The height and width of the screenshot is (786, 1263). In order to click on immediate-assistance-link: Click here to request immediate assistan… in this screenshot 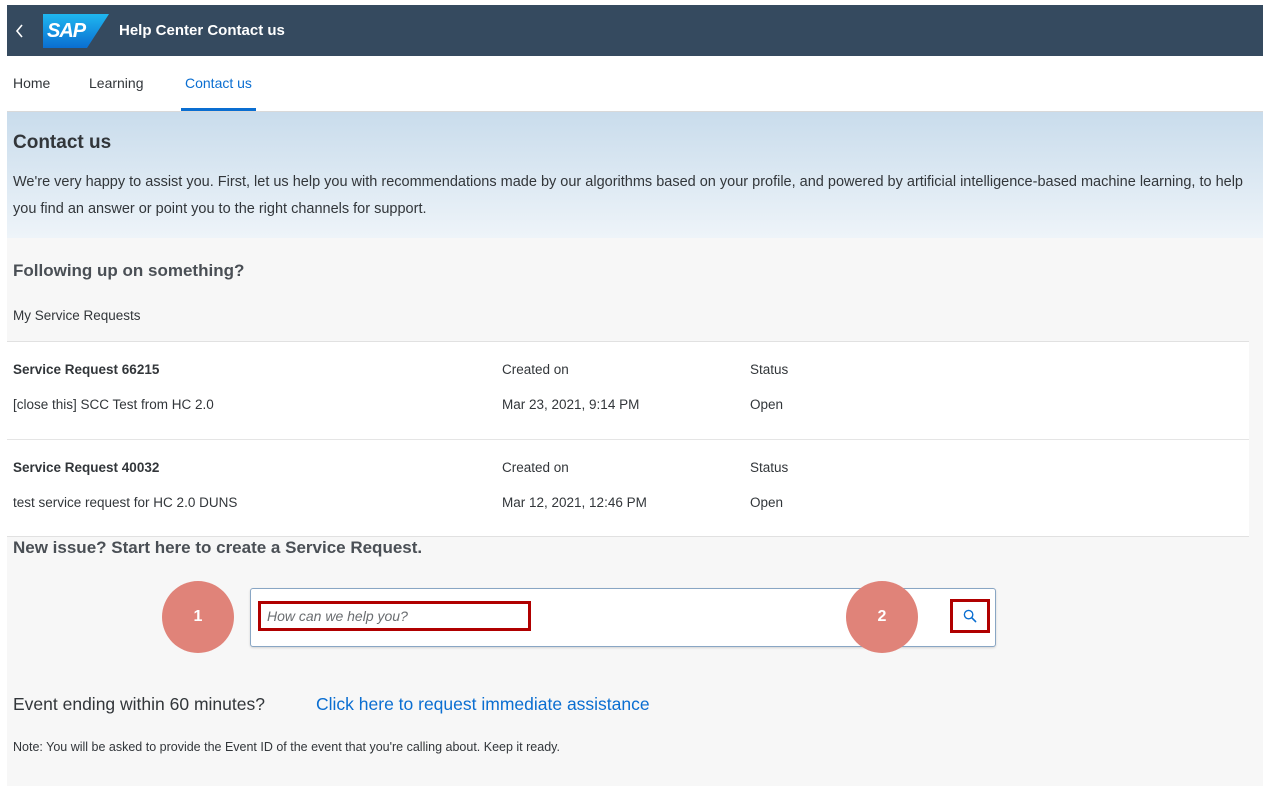, I will do `click(483, 704)`.